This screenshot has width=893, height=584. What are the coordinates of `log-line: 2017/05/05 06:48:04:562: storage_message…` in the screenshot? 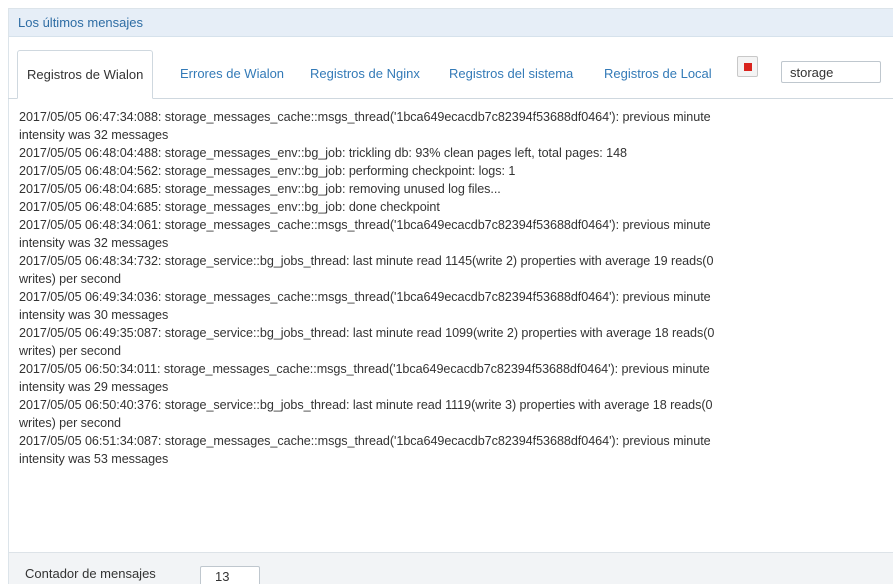 It's located at (267, 171).